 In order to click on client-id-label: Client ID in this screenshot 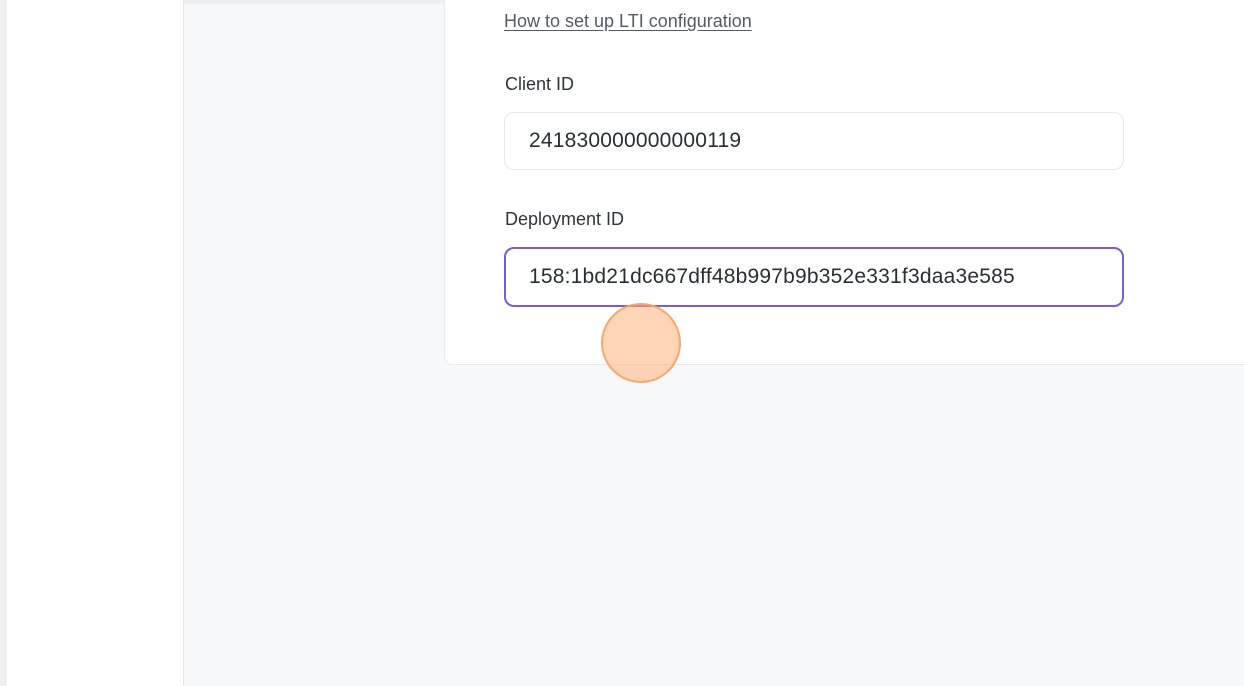, I will do `click(540, 84)`.